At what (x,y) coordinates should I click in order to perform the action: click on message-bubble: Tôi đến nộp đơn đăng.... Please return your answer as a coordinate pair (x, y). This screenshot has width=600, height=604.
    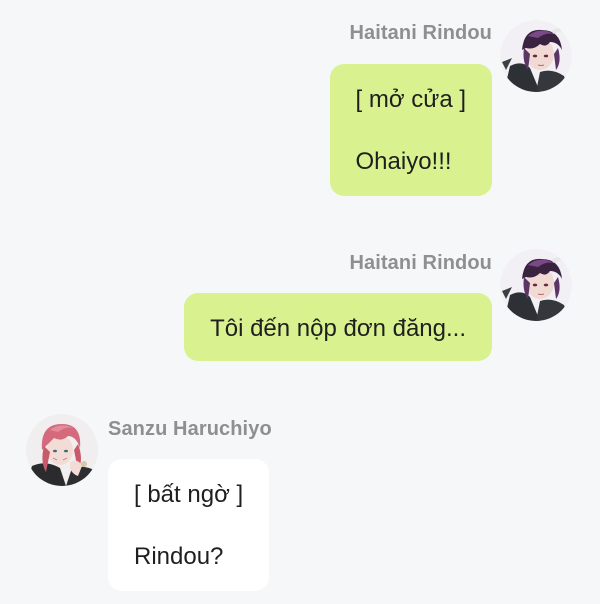
    Looking at the image, I should click on (338, 327).